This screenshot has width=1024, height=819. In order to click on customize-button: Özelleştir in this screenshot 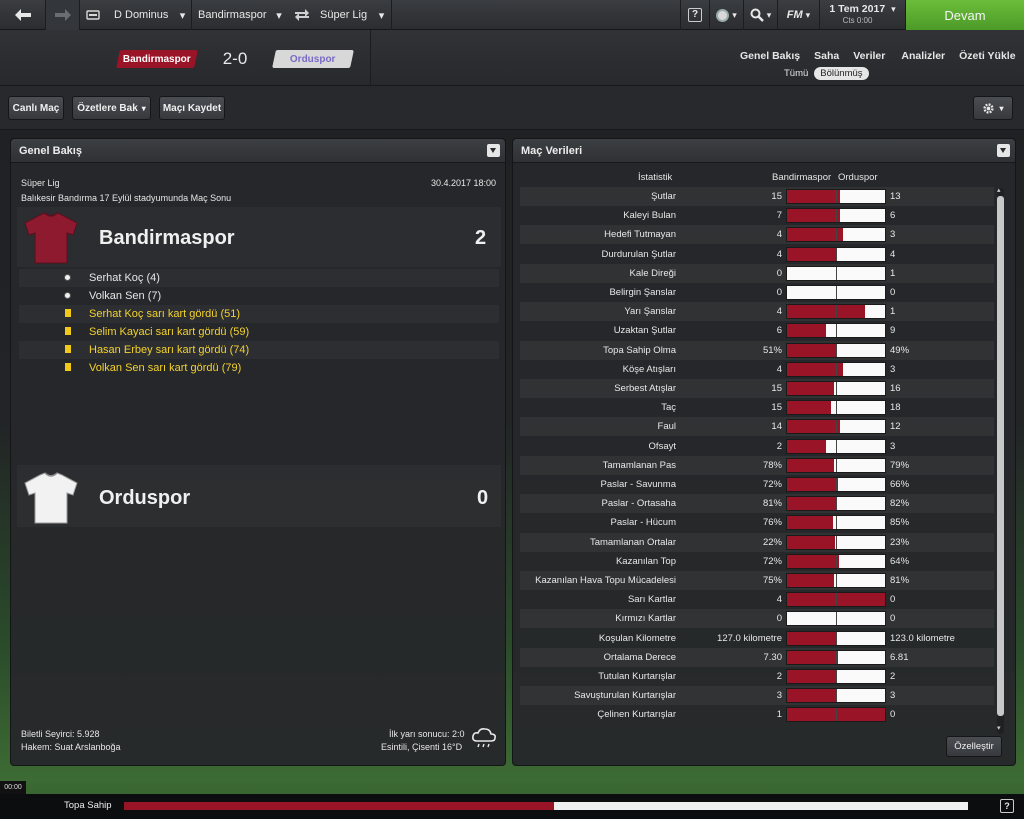, I will do `click(974, 746)`.